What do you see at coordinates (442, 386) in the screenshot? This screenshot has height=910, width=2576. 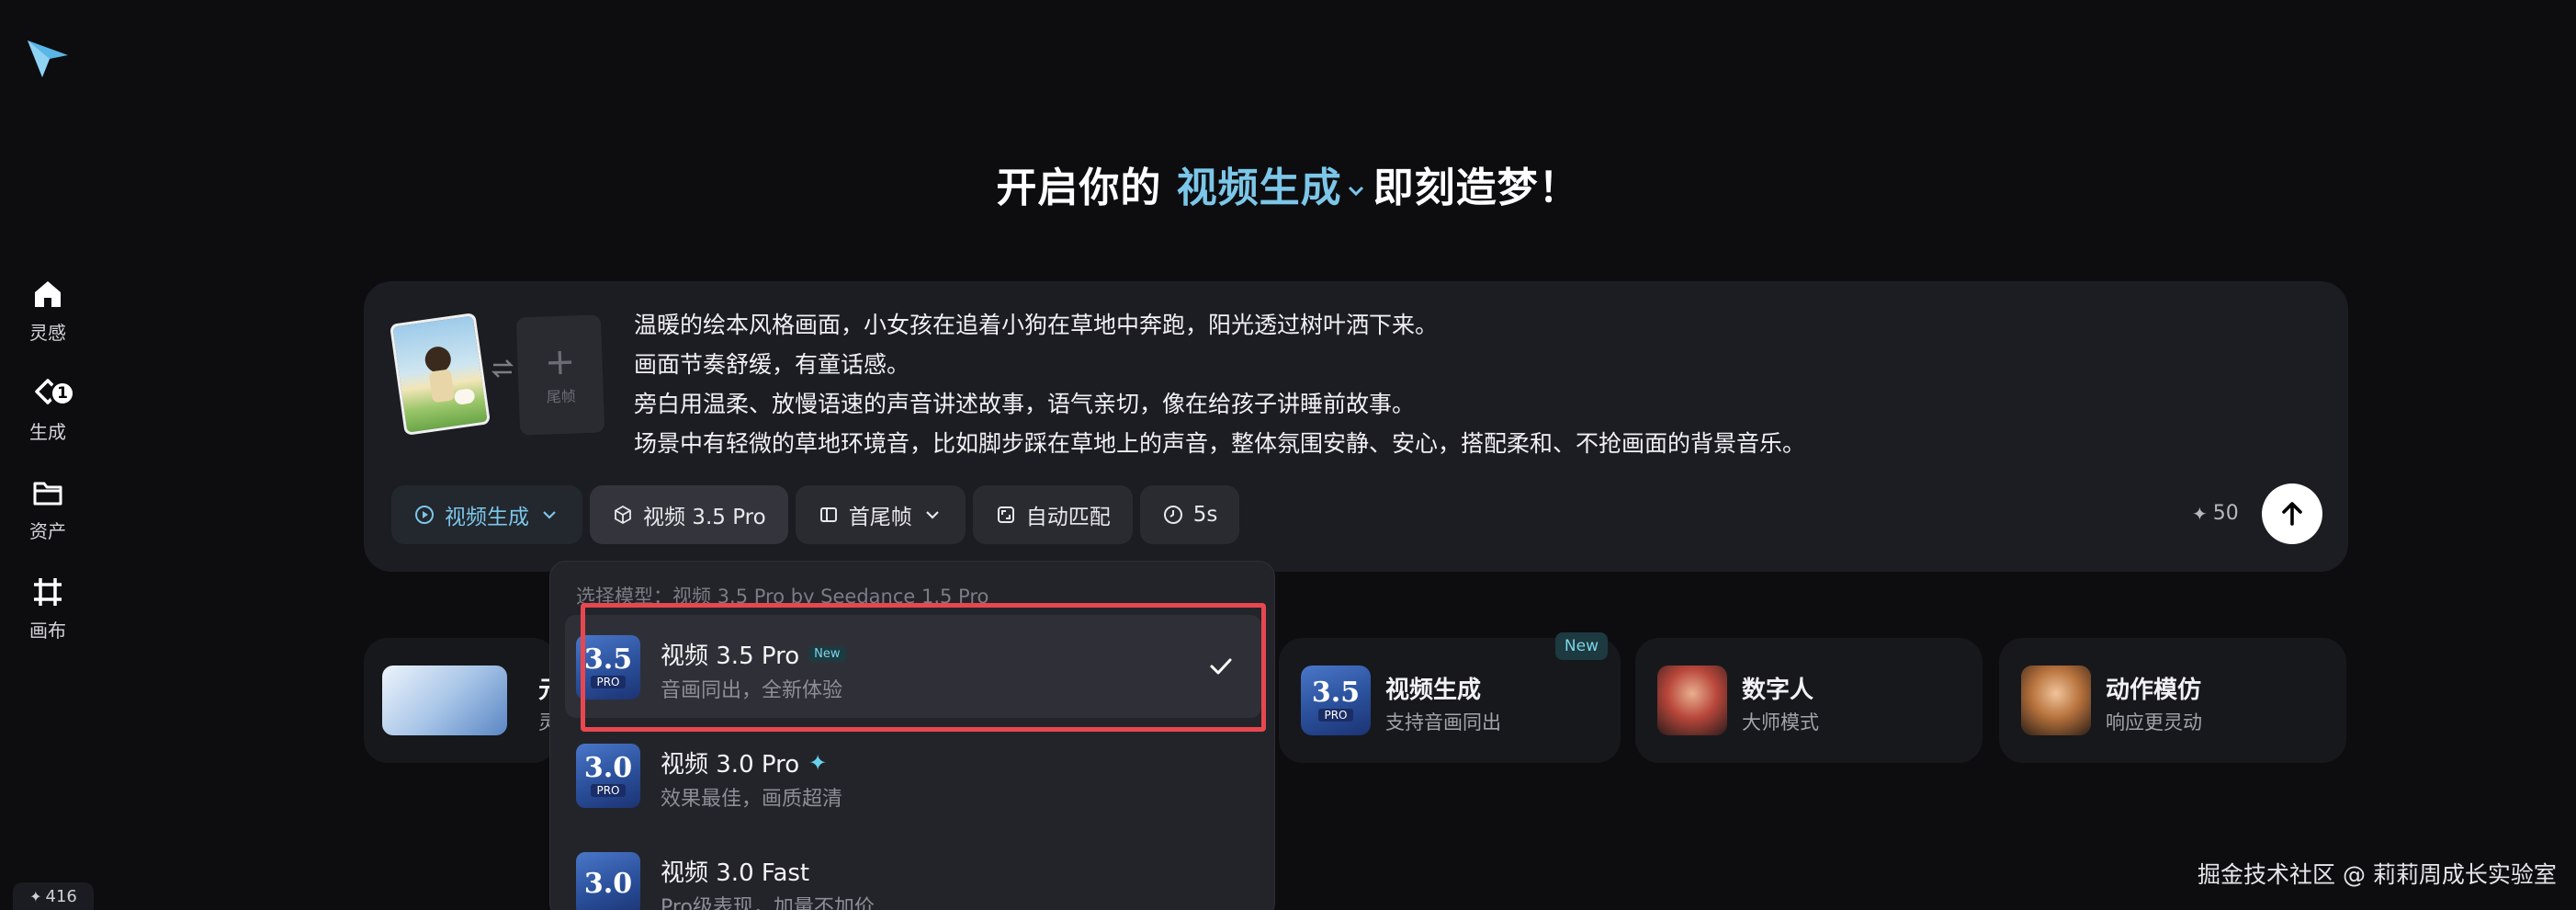 I see `thumbnail-body-shape` at bounding box center [442, 386].